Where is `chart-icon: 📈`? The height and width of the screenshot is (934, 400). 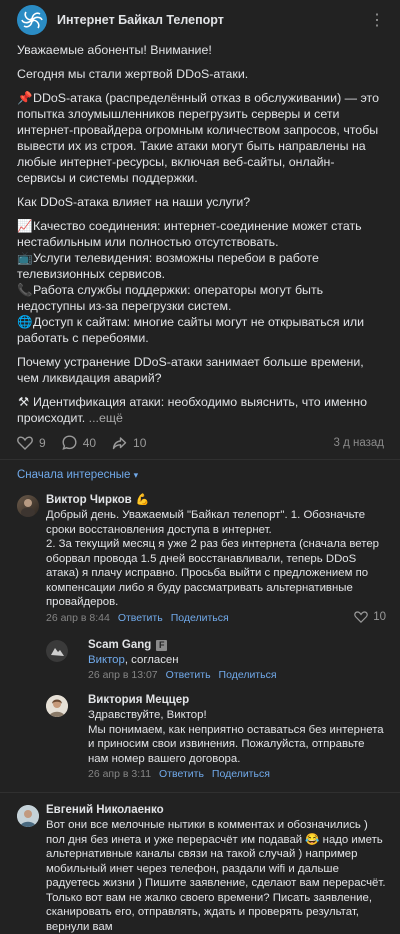
chart-icon: 📈 is located at coordinates (25, 226).